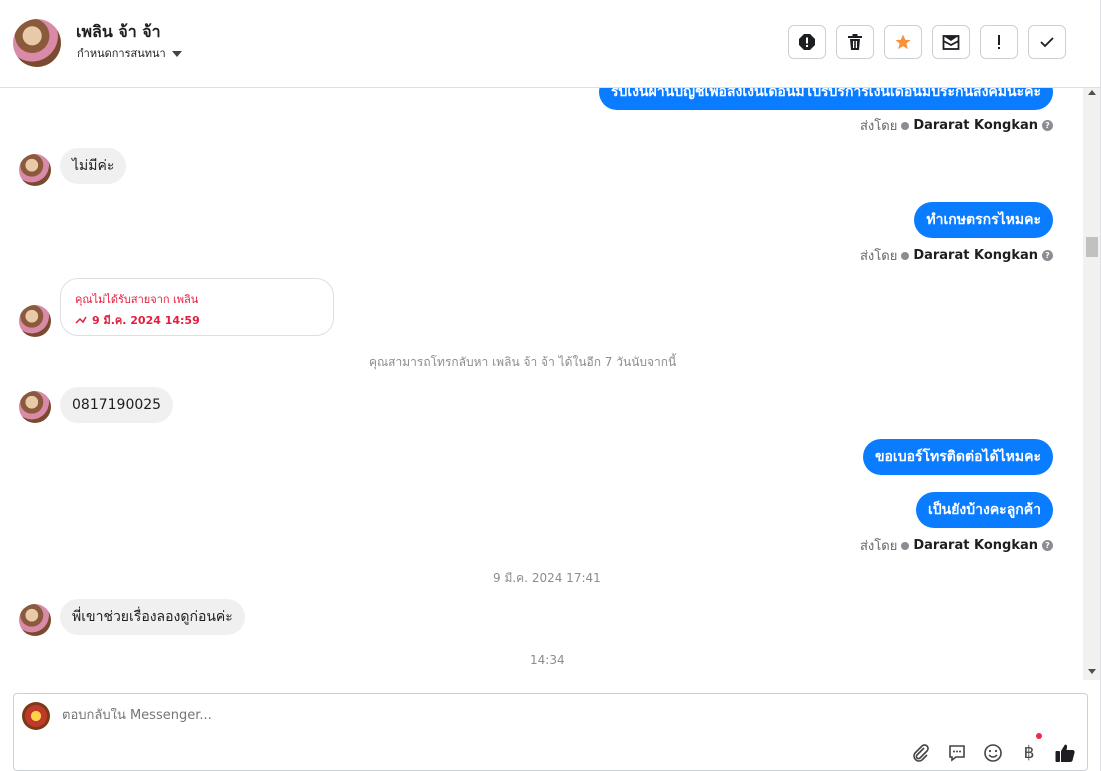  Describe the element at coordinates (983, 220) in the screenshot. I see `outgoing-message: ทำเกษตรกรไหมคะ` at that location.